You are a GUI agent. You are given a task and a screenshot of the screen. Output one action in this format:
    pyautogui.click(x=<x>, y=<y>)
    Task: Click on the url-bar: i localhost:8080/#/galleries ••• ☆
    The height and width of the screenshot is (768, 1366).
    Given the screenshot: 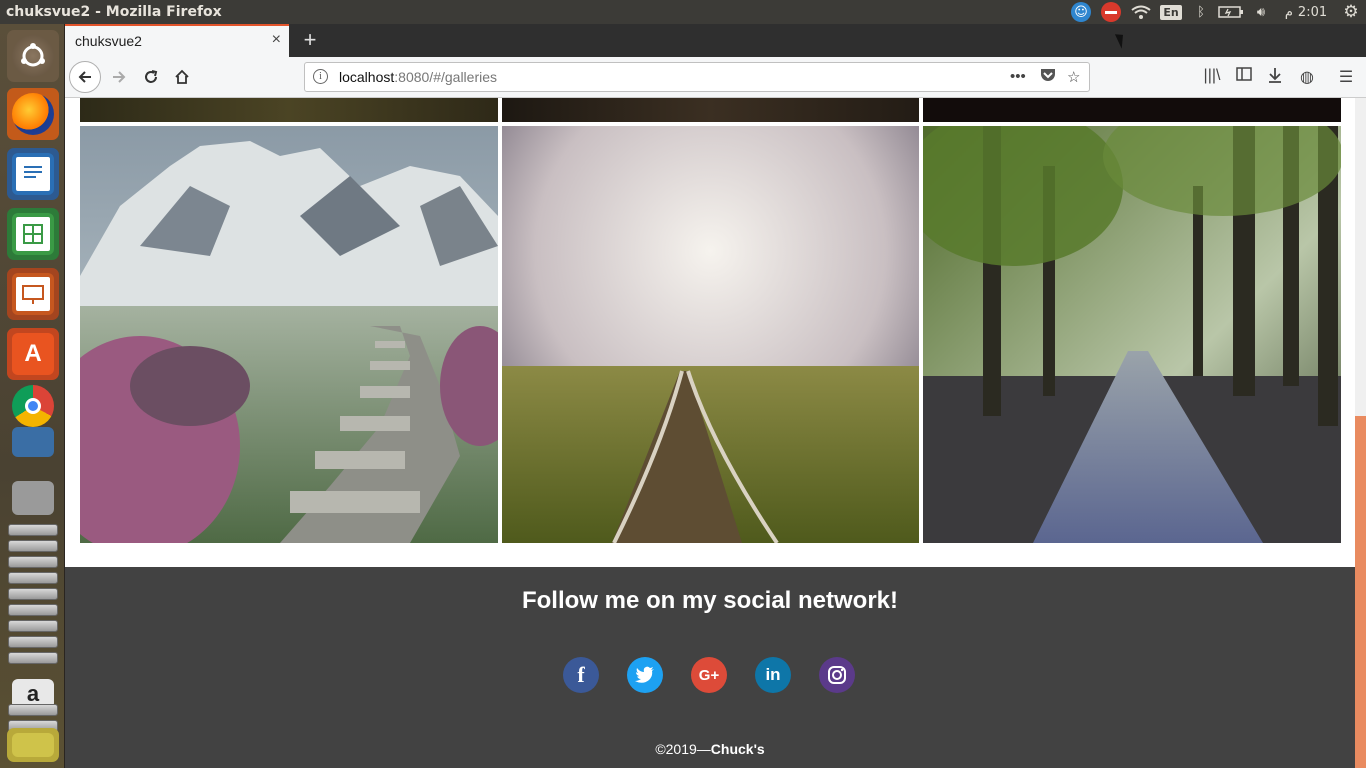 What is the action you would take?
    pyautogui.click(x=697, y=77)
    